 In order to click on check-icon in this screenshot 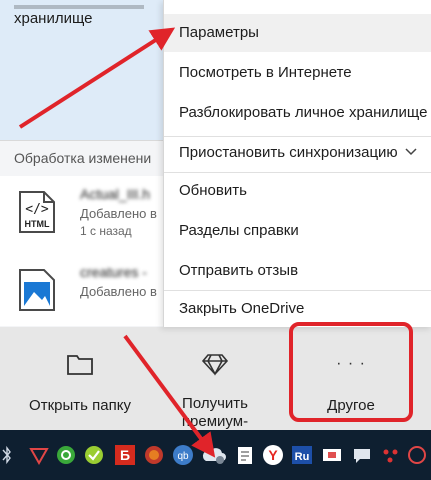, I will do `click(94, 455)`.